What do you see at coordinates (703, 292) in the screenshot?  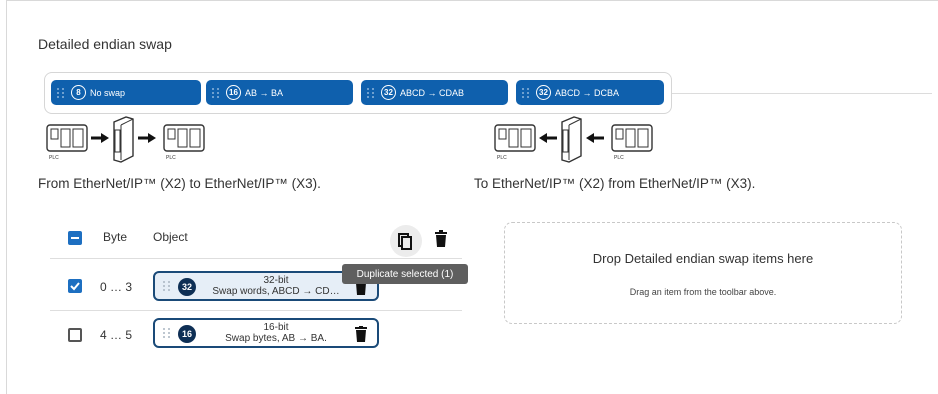 I see `drop-zone-hint: Drag an item from the toolbar above.` at bounding box center [703, 292].